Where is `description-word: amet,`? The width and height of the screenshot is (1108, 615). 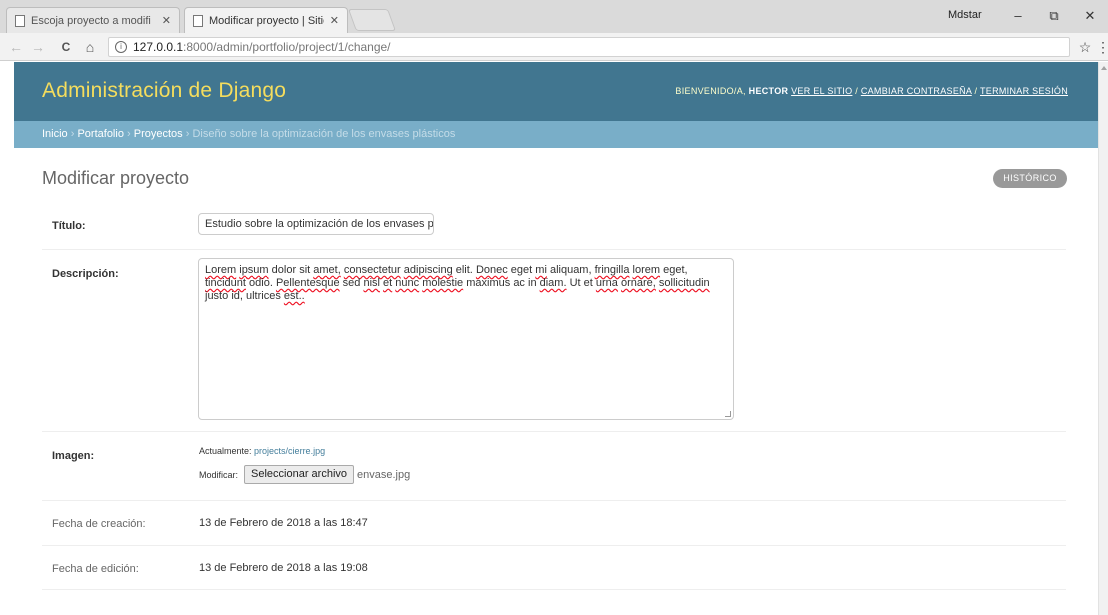
description-word: amet, is located at coordinates (327, 270).